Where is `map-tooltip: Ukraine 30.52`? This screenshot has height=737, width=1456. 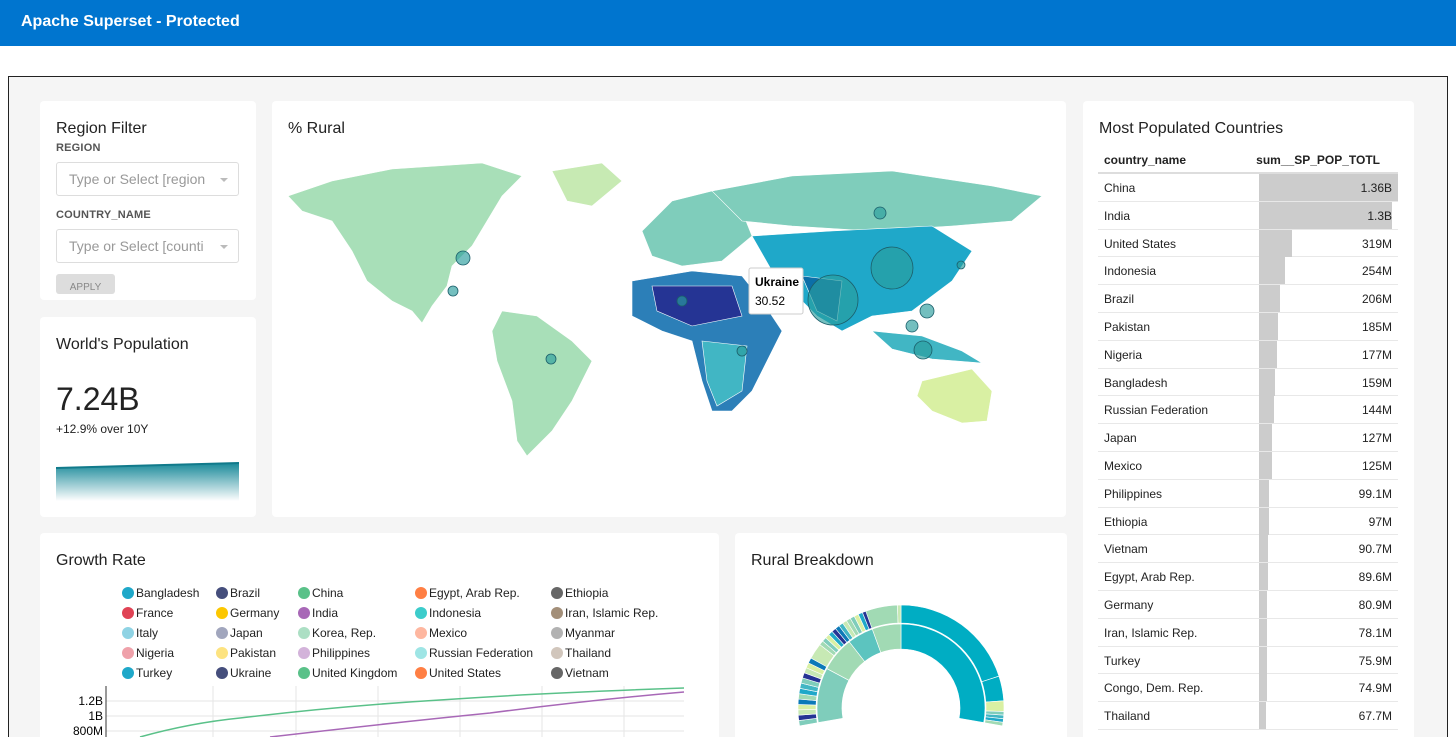
map-tooltip: Ukraine 30.52 is located at coordinates (776, 291).